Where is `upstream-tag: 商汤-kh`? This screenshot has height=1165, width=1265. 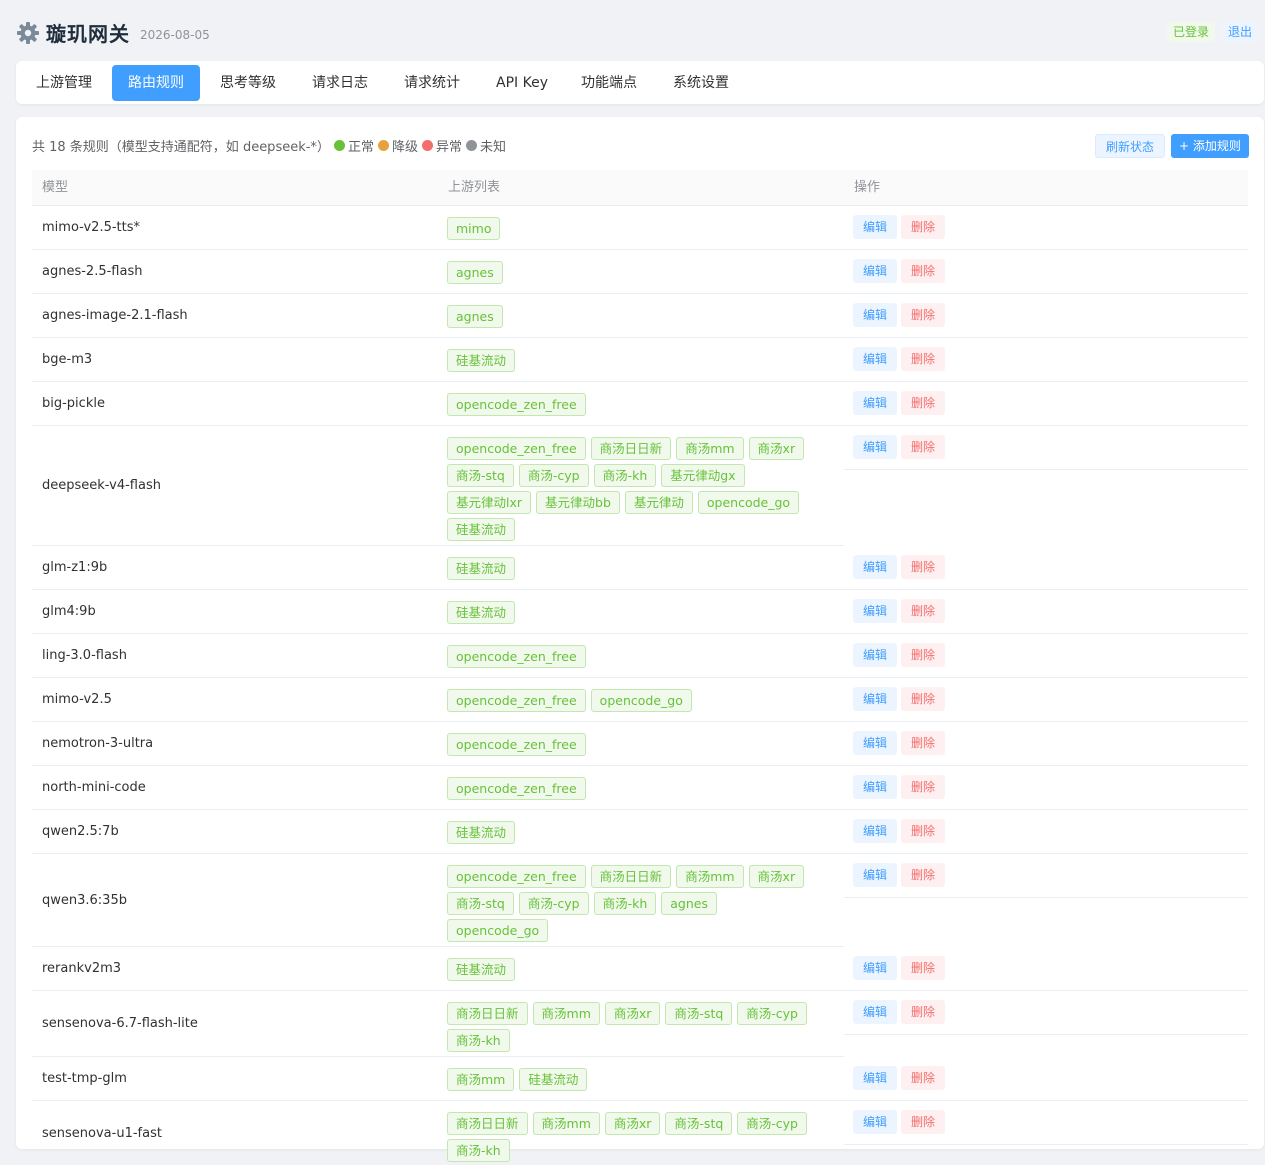 upstream-tag: 商汤-kh is located at coordinates (625, 903).